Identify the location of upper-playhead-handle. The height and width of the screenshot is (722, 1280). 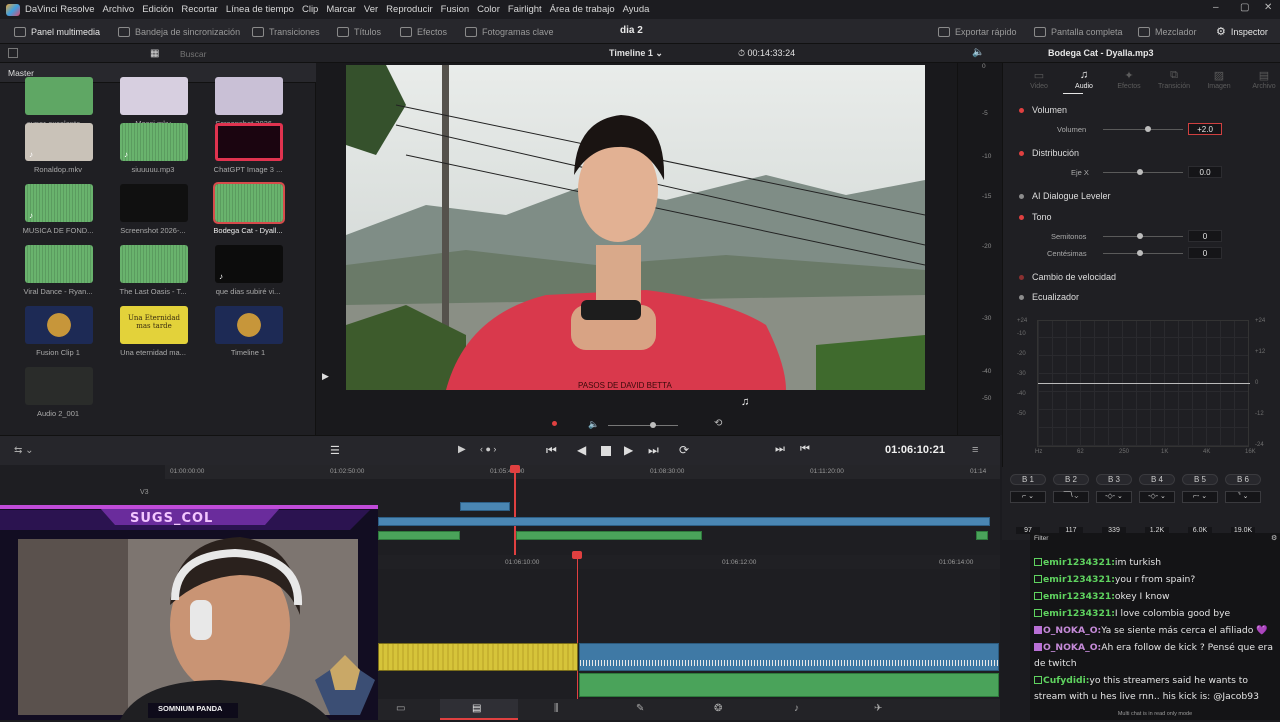
(515, 469).